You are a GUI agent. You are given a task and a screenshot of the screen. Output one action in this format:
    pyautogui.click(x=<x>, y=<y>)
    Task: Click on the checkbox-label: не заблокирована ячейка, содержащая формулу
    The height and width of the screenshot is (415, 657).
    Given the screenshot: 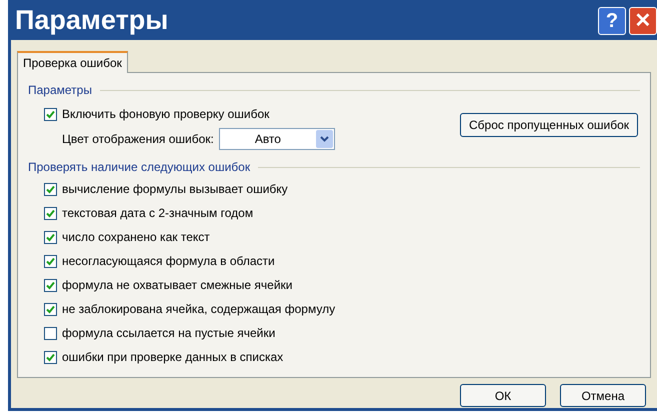 What is the action you would take?
    pyautogui.click(x=199, y=309)
    